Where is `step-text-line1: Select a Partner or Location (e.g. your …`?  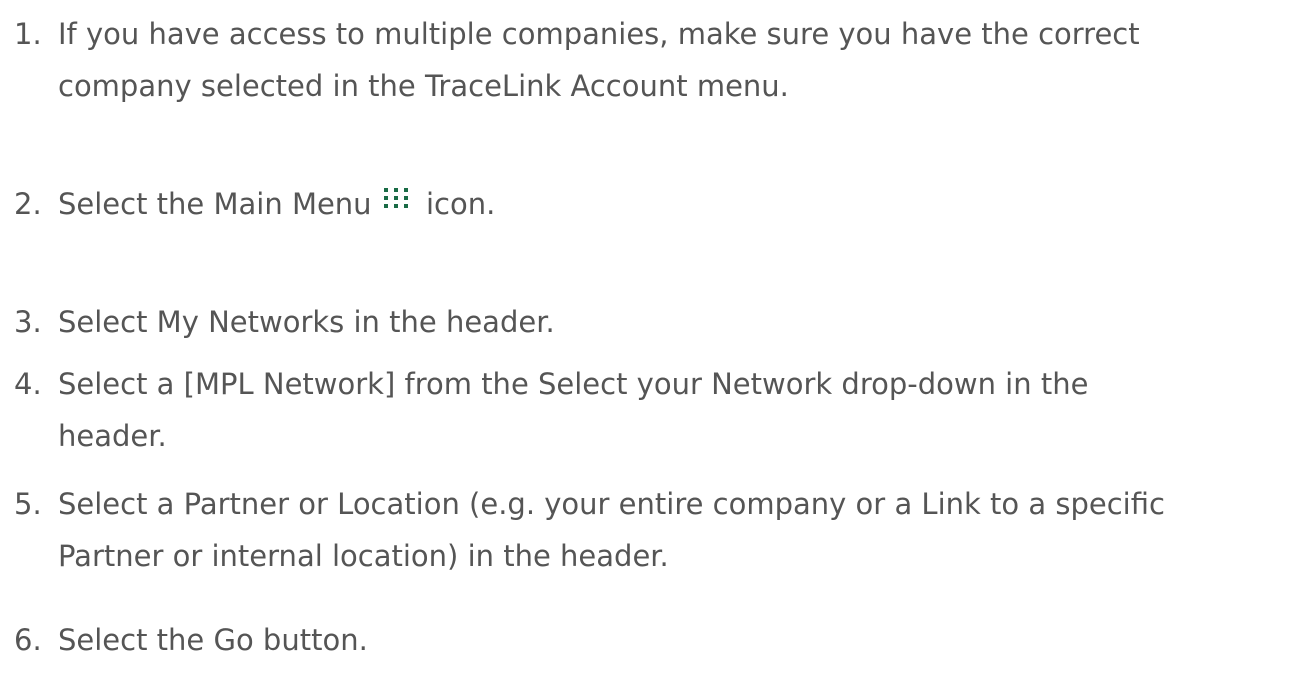 step-text-line1: Select a Partner or Location (e.g. your … is located at coordinates (611, 504).